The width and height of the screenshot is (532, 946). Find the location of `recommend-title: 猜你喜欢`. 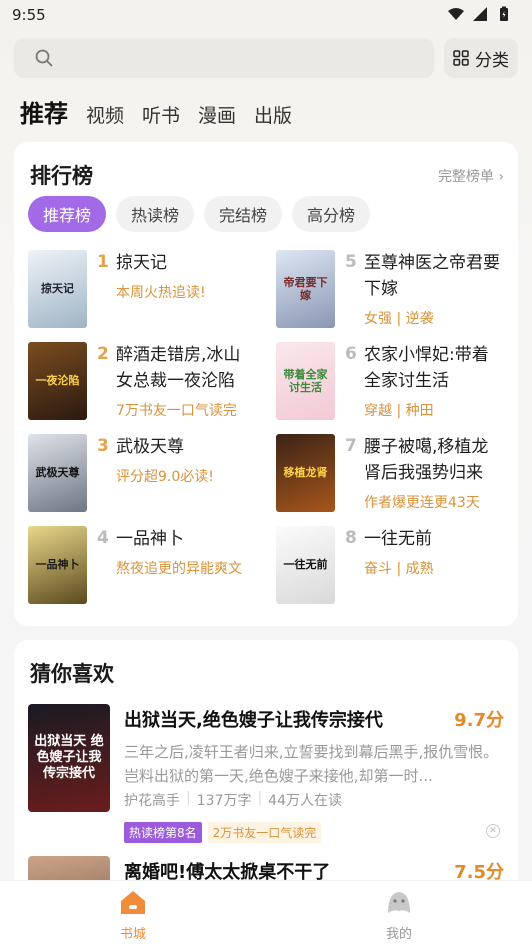

recommend-title: 猜你喜欢 is located at coordinates (72, 674).